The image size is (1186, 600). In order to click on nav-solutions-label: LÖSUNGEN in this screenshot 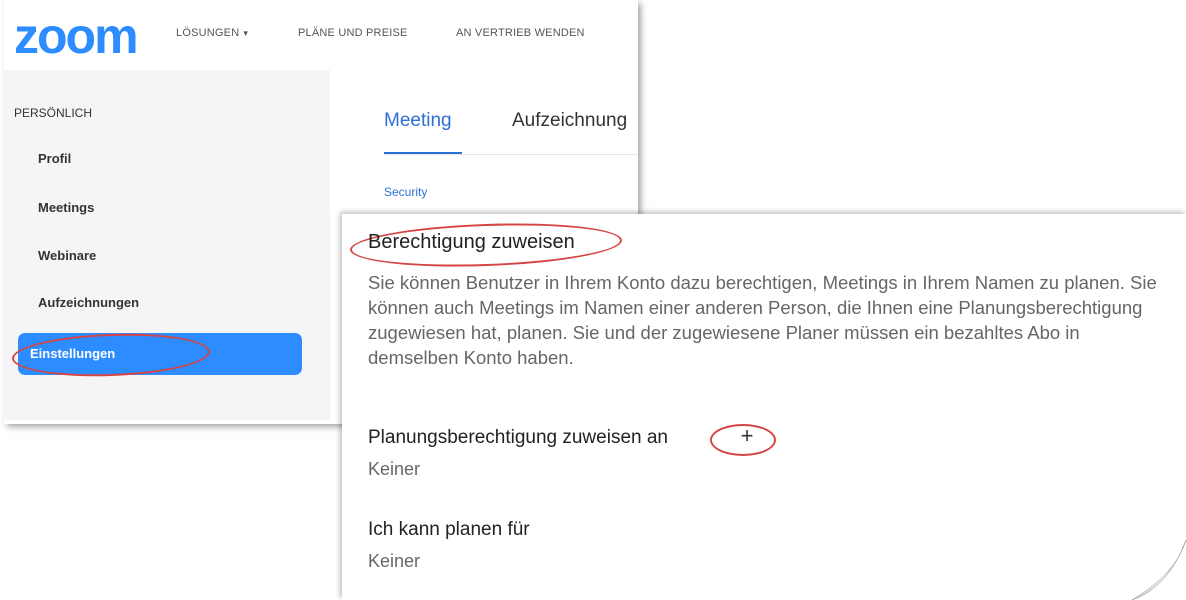, I will do `click(208, 33)`.